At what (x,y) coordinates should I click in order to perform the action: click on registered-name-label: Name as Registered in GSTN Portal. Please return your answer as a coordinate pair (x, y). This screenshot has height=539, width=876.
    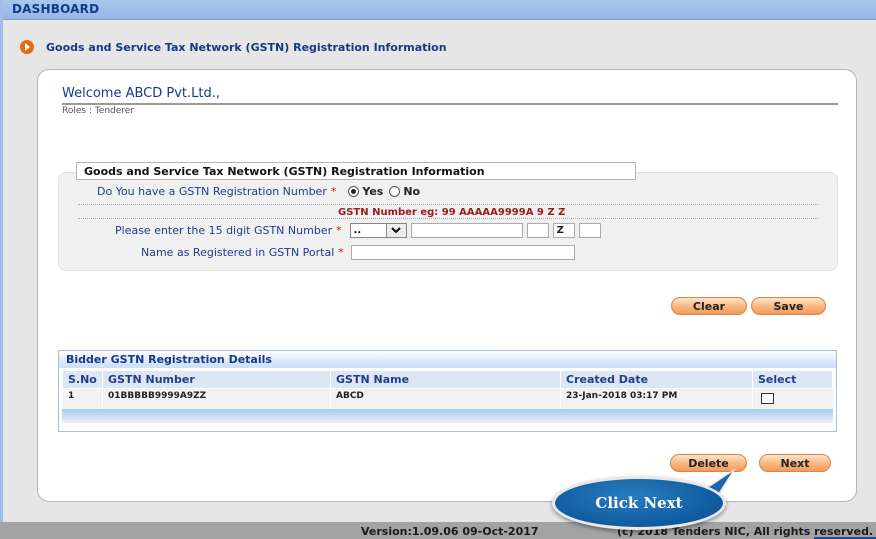
    Looking at the image, I should click on (238, 252).